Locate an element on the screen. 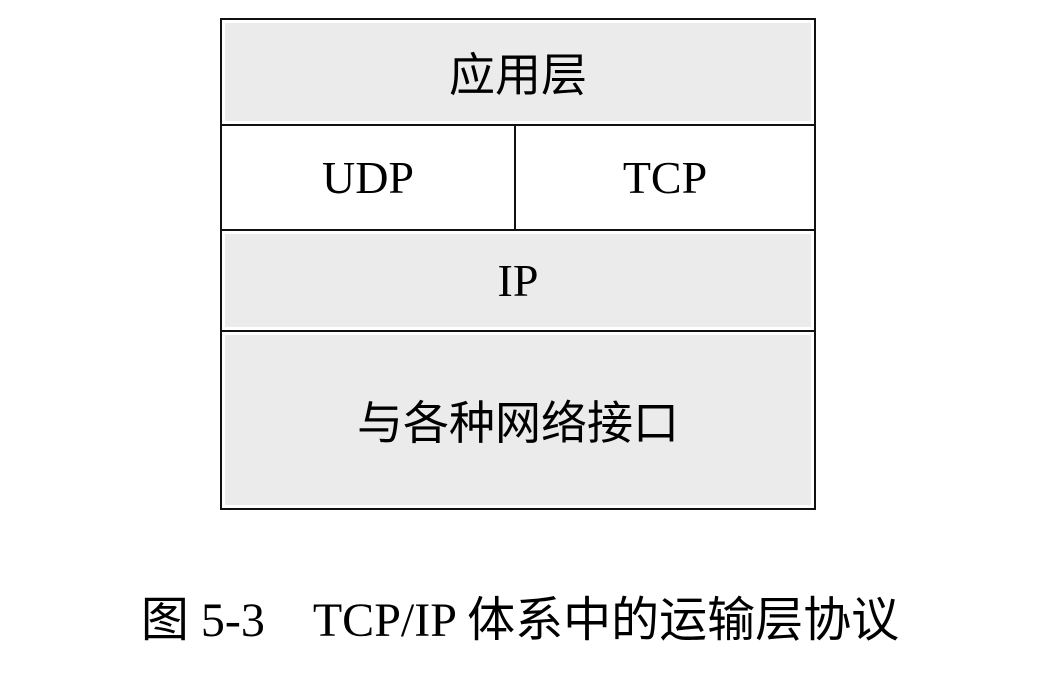 The image size is (1040, 682). figure-title: TCP/IP 体系中的运输层协议 is located at coordinates (606, 620).